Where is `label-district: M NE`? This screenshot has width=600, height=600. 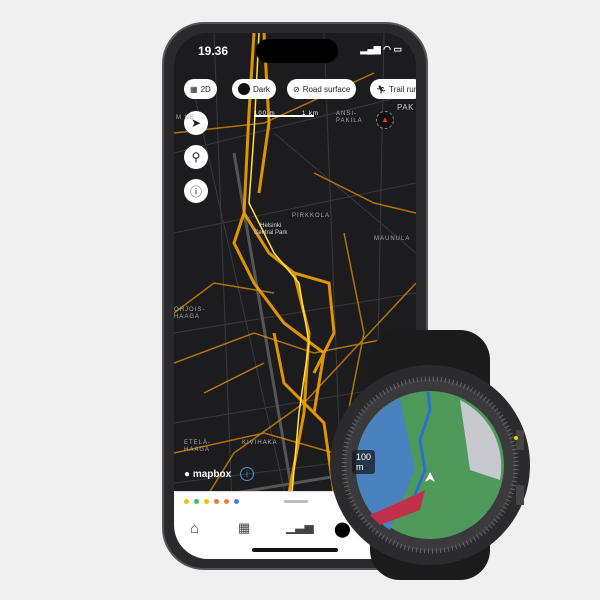
label-district: M NE is located at coordinates (185, 118).